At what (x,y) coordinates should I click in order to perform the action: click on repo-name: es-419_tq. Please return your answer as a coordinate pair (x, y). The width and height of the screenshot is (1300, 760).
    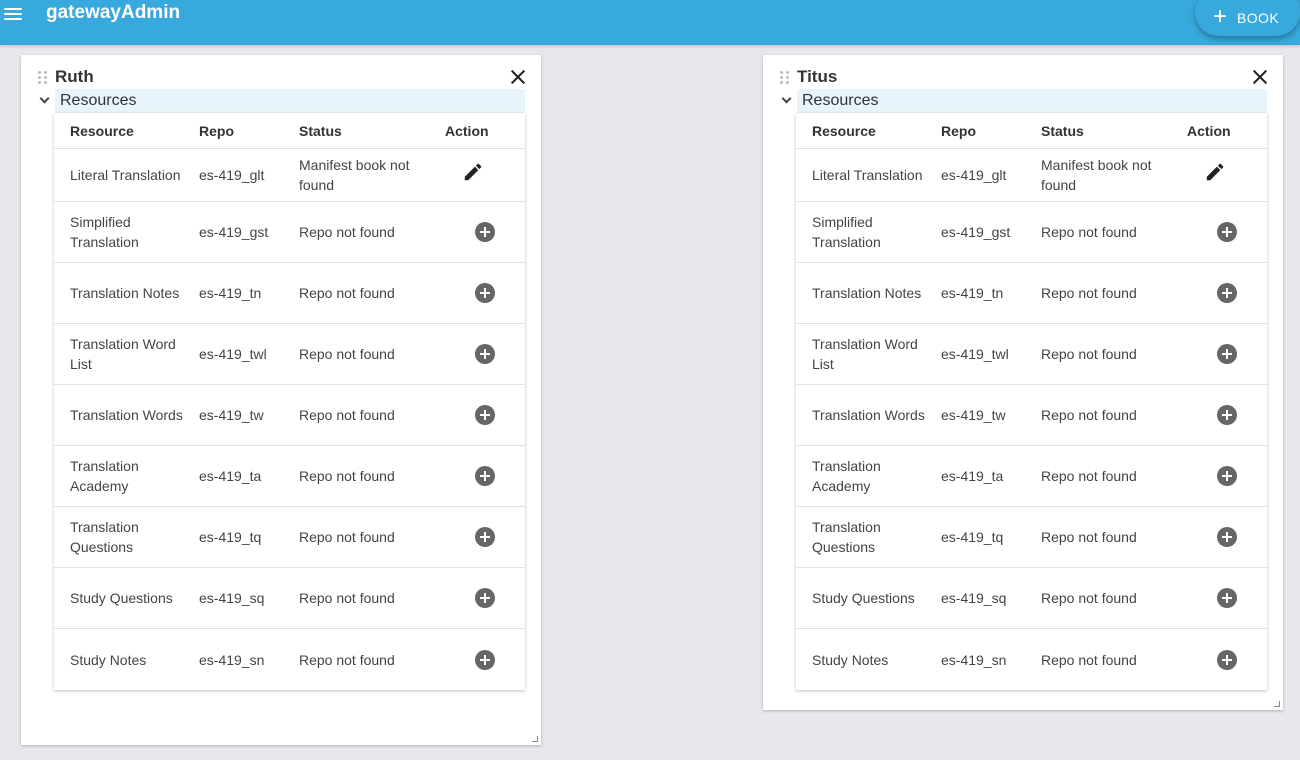
    Looking at the image, I should click on (230, 537).